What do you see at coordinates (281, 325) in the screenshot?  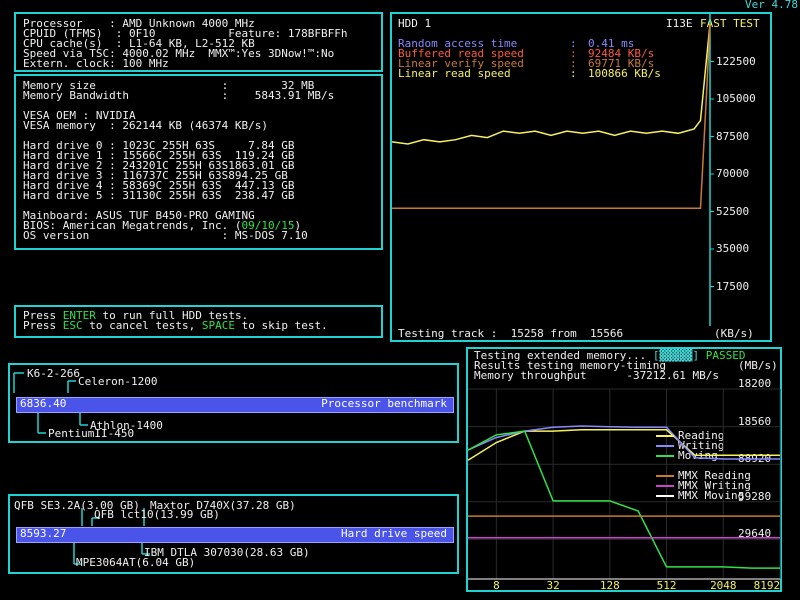 I see `instruction-text: to skip test.` at bounding box center [281, 325].